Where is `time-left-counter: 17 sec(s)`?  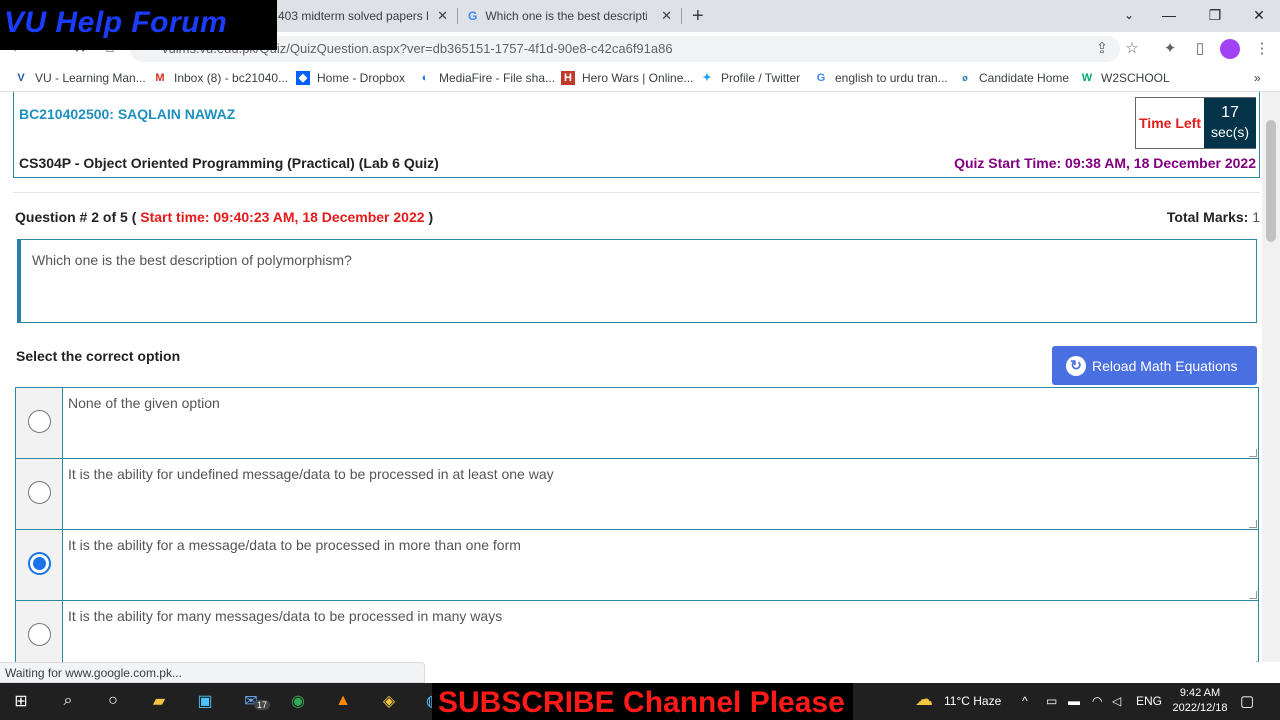 time-left-counter: 17 sec(s) is located at coordinates (1230, 123).